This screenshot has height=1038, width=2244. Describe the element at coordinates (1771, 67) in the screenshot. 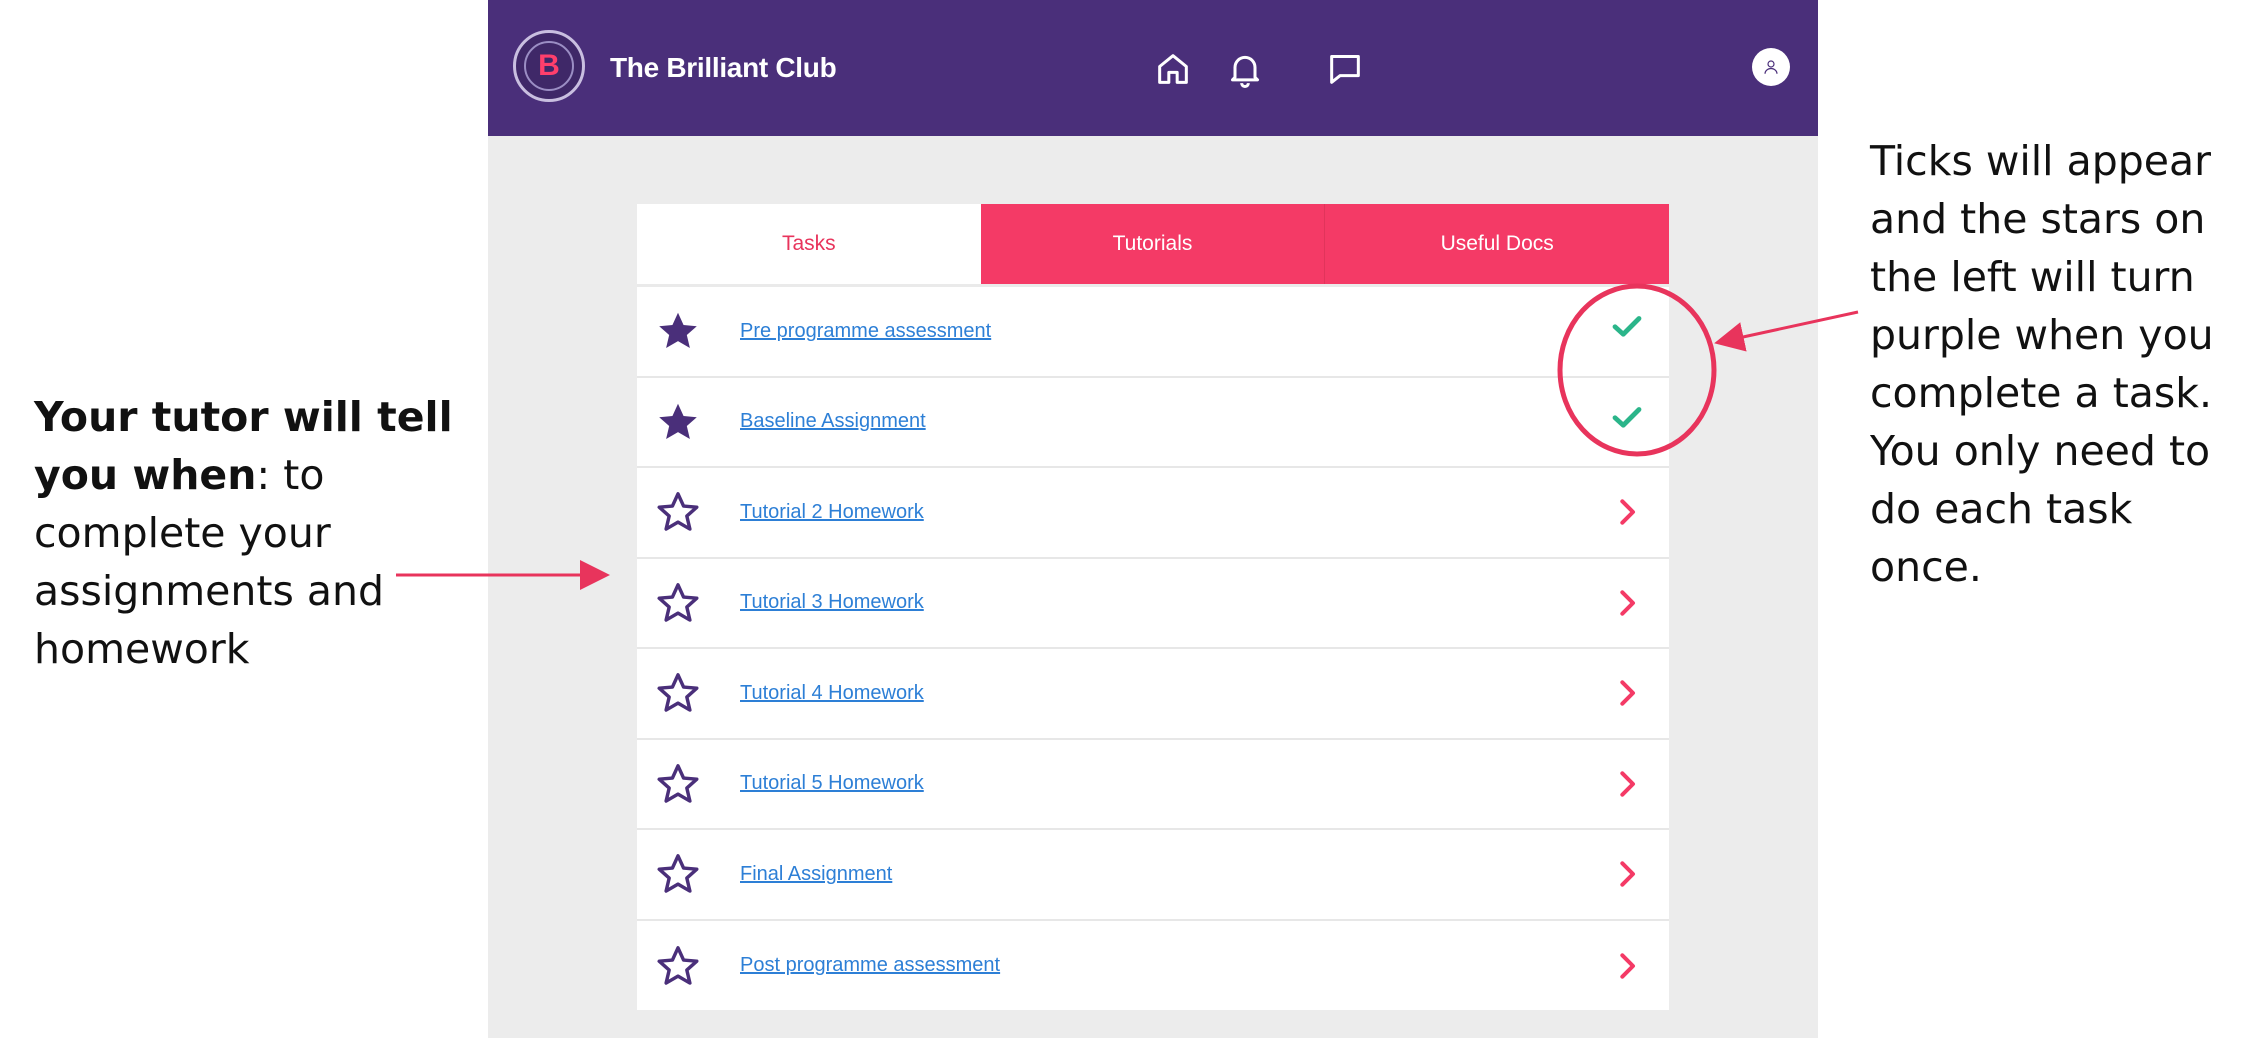

I see `user-avatar-icon` at that location.